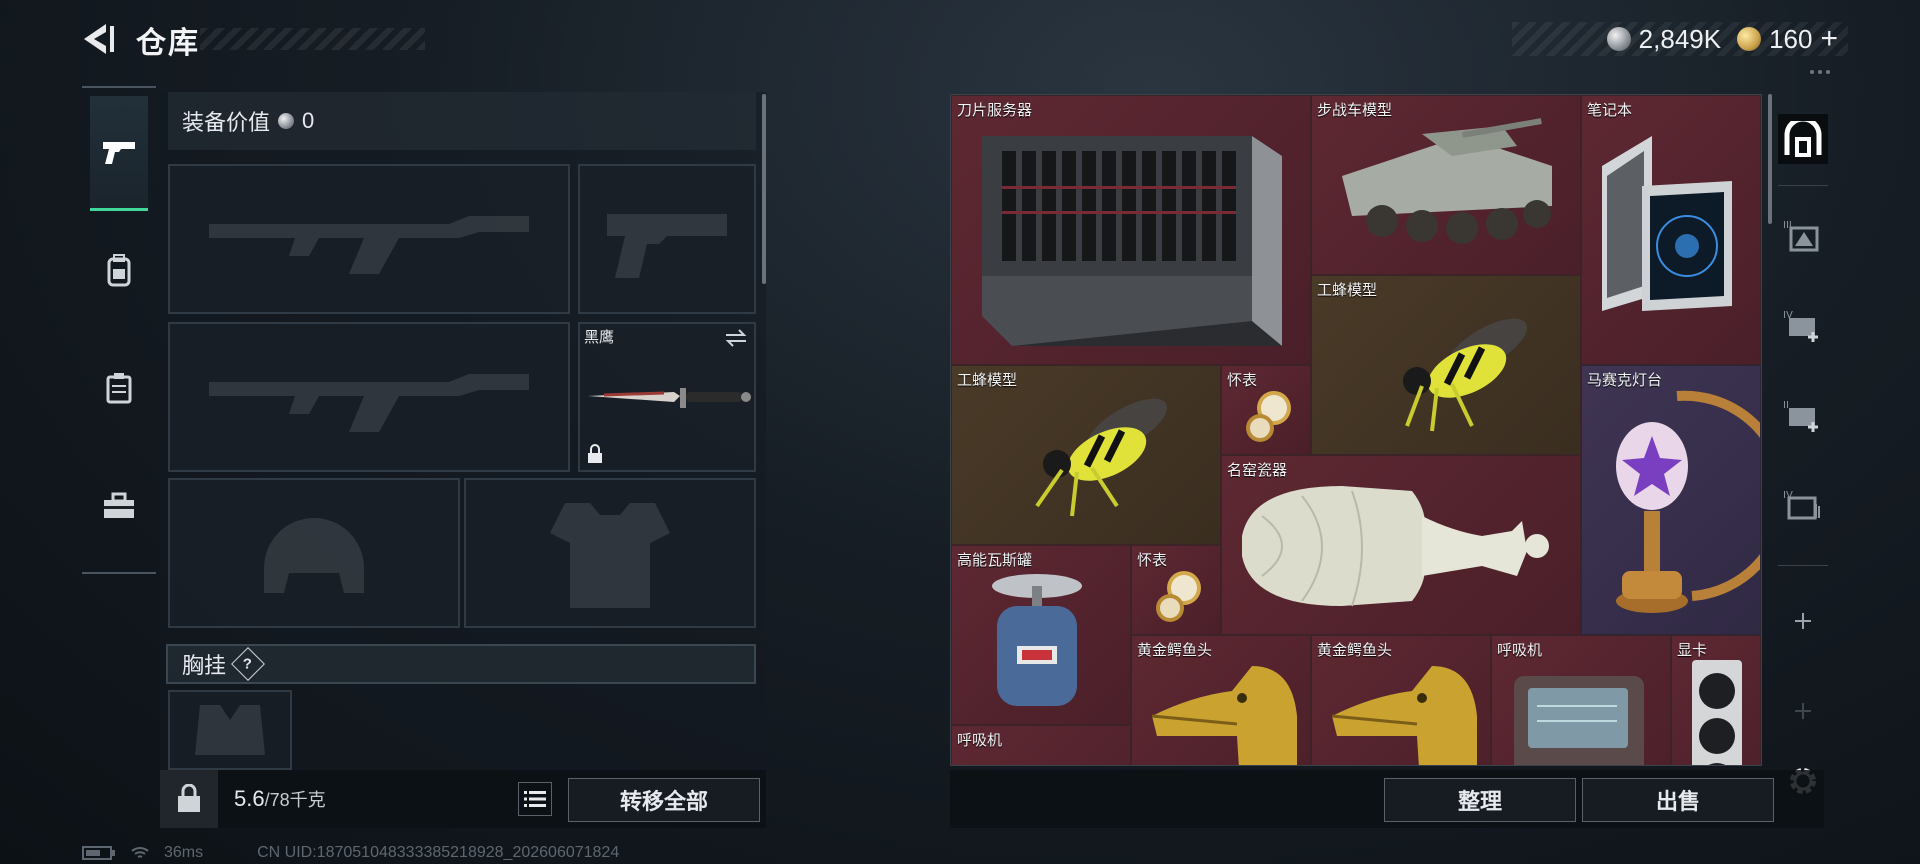  Describe the element at coordinates (599, 337) in the screenshot. I see `melee-name: 黑鹰` at that location.